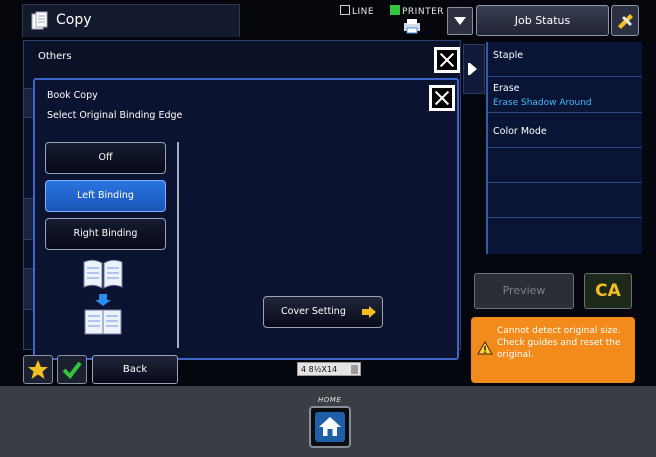 This screenshot has height=457, width=656. Describe the element at coordinates (55, 56) in the screenshot. I see `others-panel-title: Others` at that location.